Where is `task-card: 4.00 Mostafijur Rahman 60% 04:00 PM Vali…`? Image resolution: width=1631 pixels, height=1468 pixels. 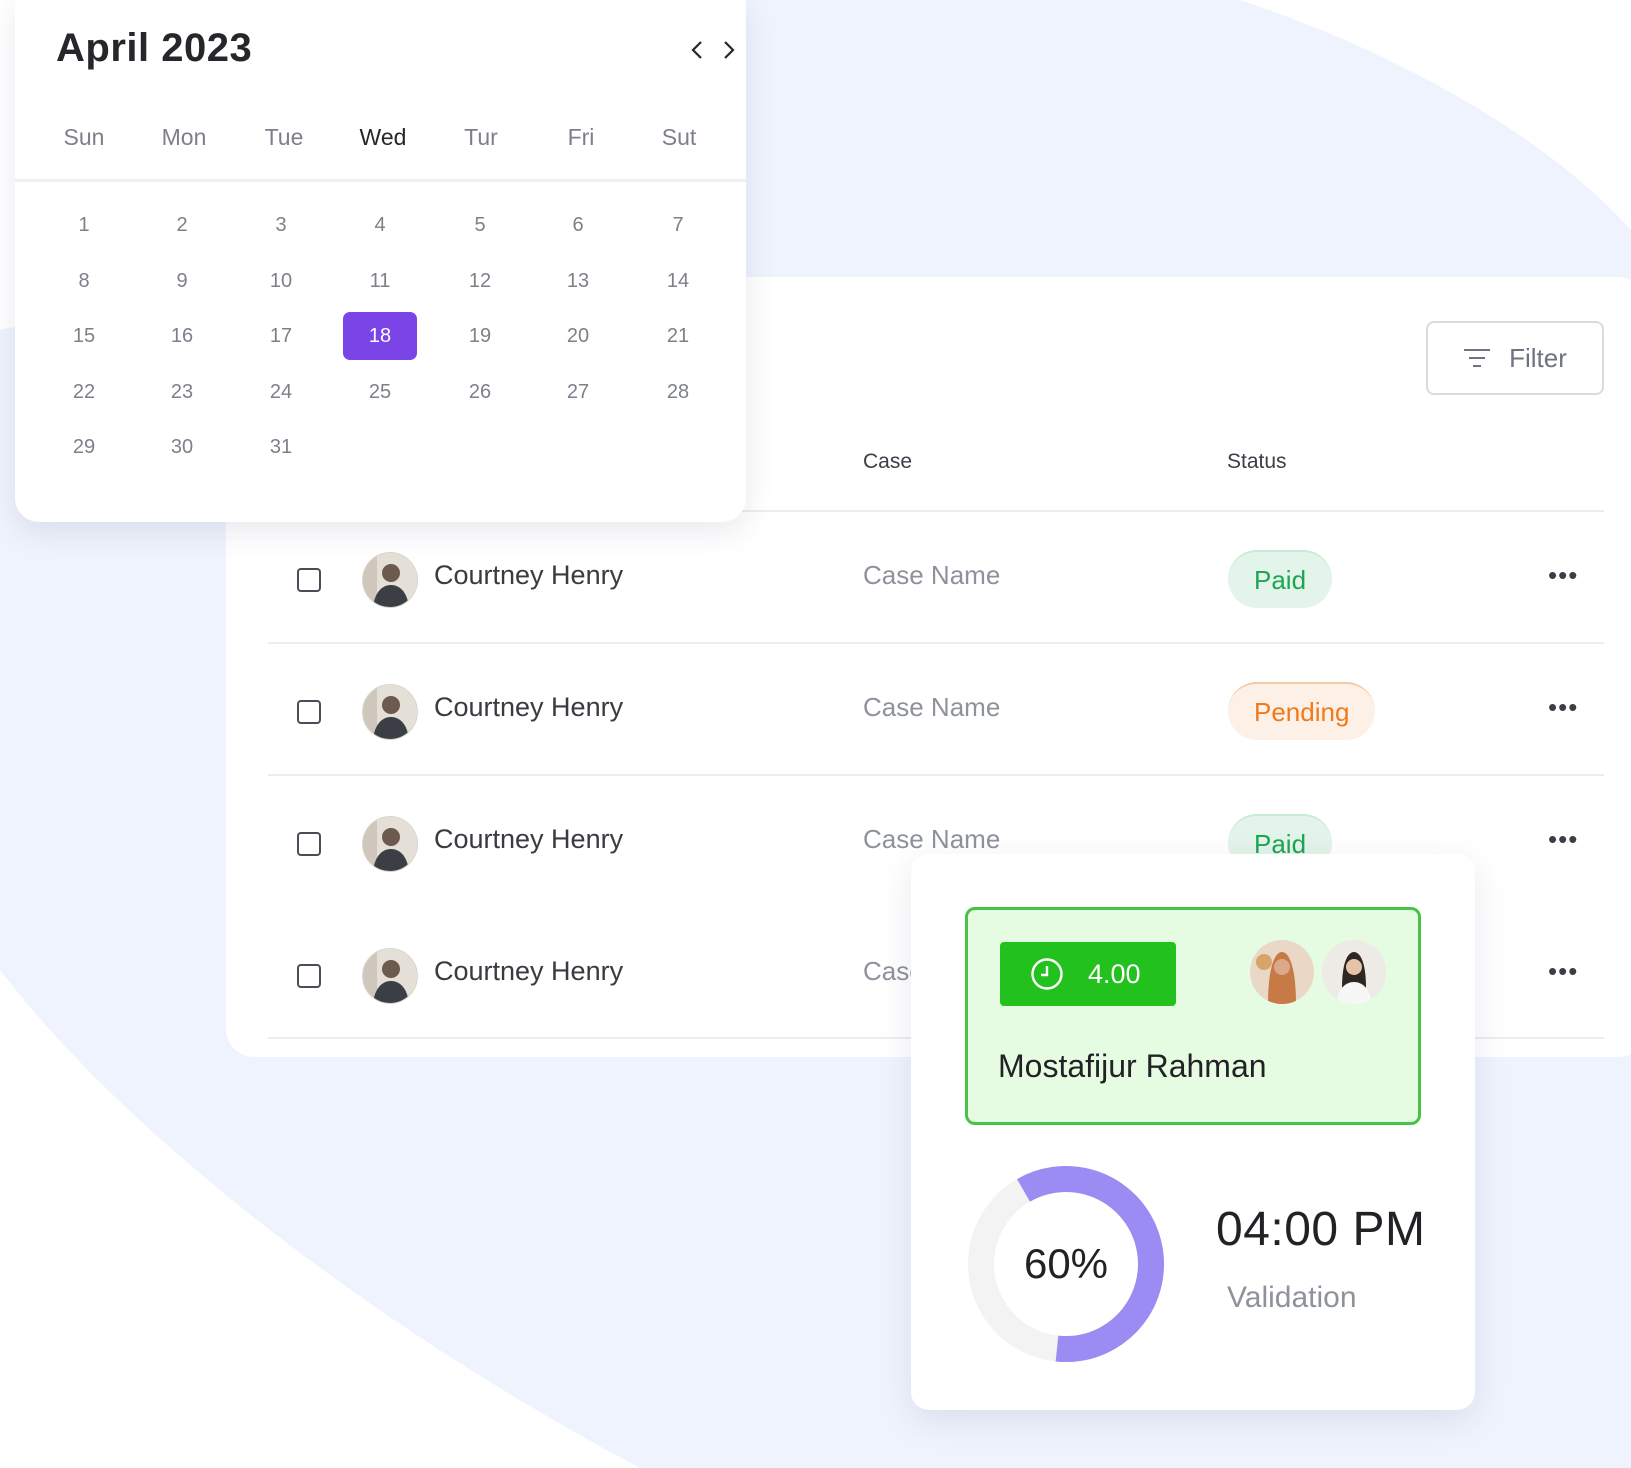
task-card: 4.00 Mostafijur Rahman 60% 04:00 PM Vali… is located at coordinates (1193, 1132).